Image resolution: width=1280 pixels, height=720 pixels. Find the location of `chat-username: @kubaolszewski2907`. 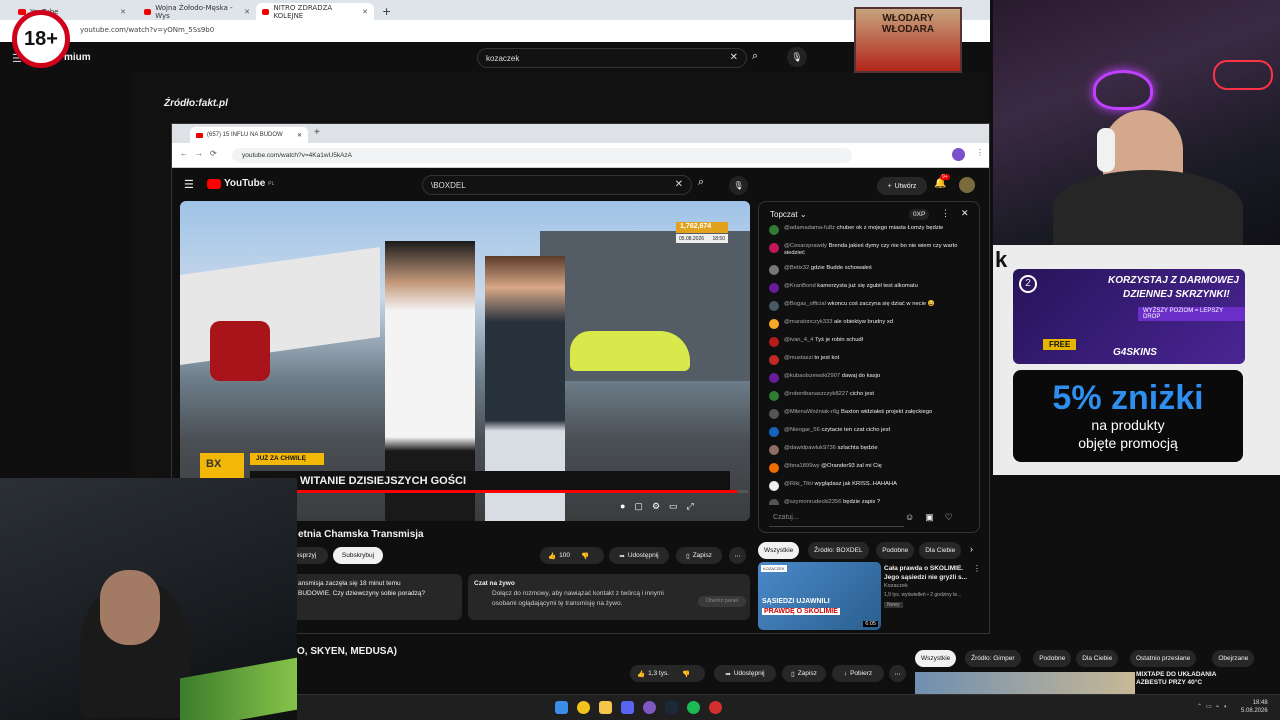

chat-username: @kubaolszewski2907 is located at coordinates (812, 376).